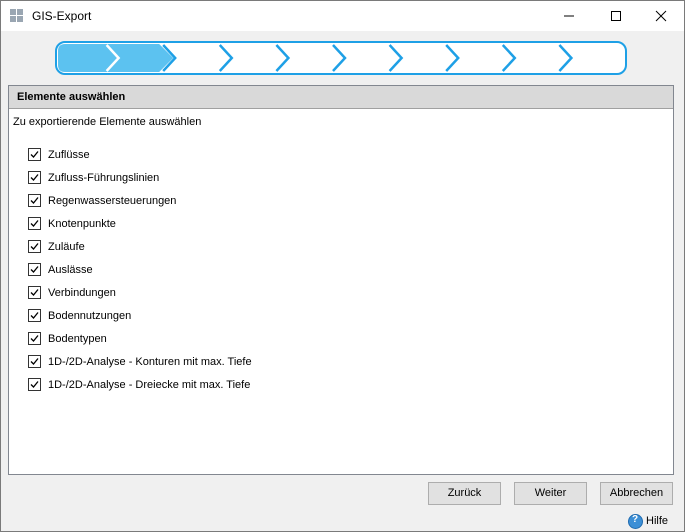  I want to click on grid-app-icon, so click(17, 16).